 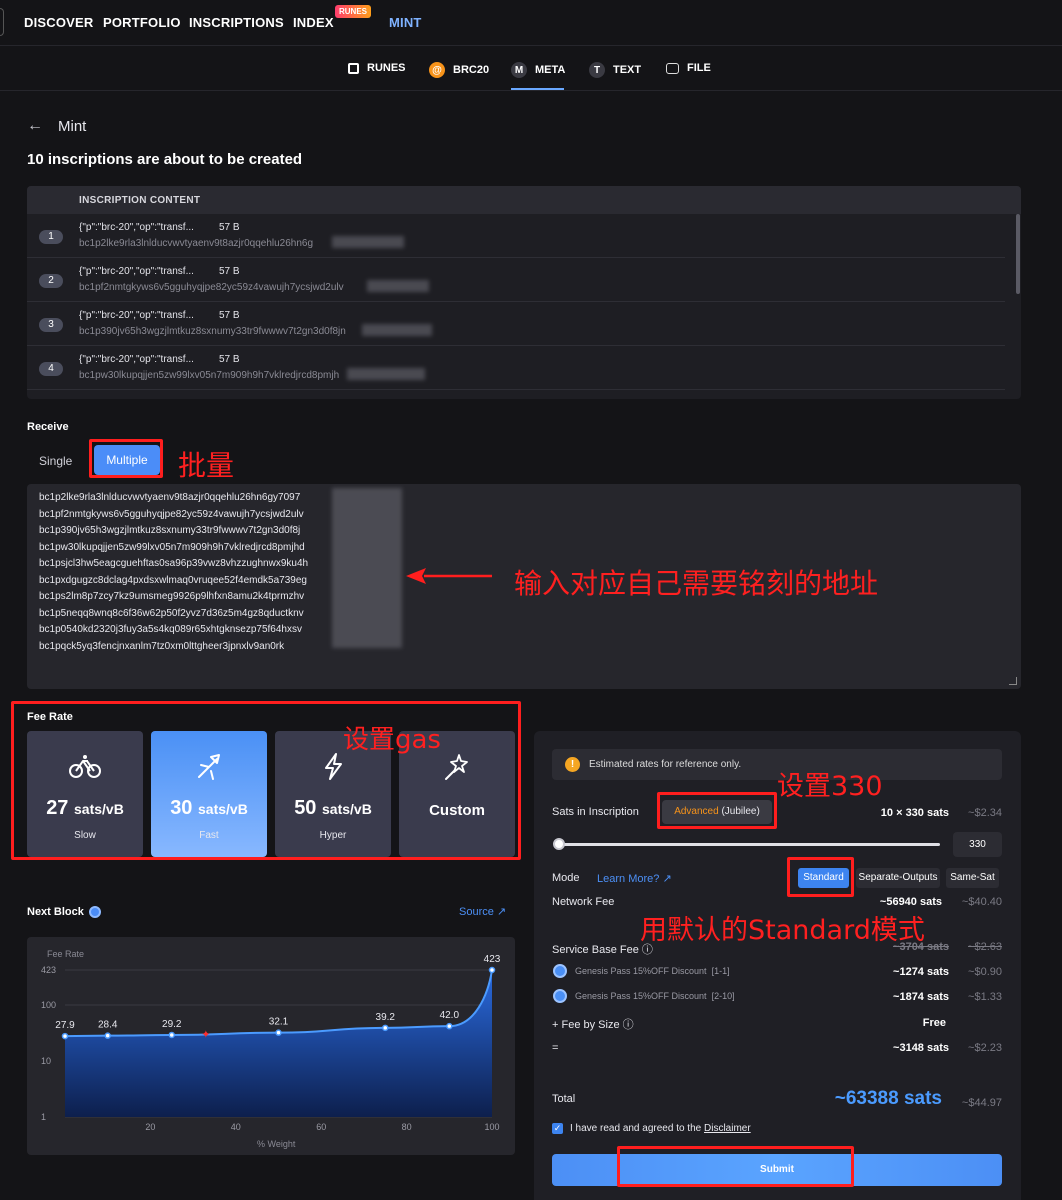 What do you see at coordinates (165, 159) in the screenshot?
I see `inscription-count-headline: 10 inscriptions are about to be created` at bounding box center [165, 159].